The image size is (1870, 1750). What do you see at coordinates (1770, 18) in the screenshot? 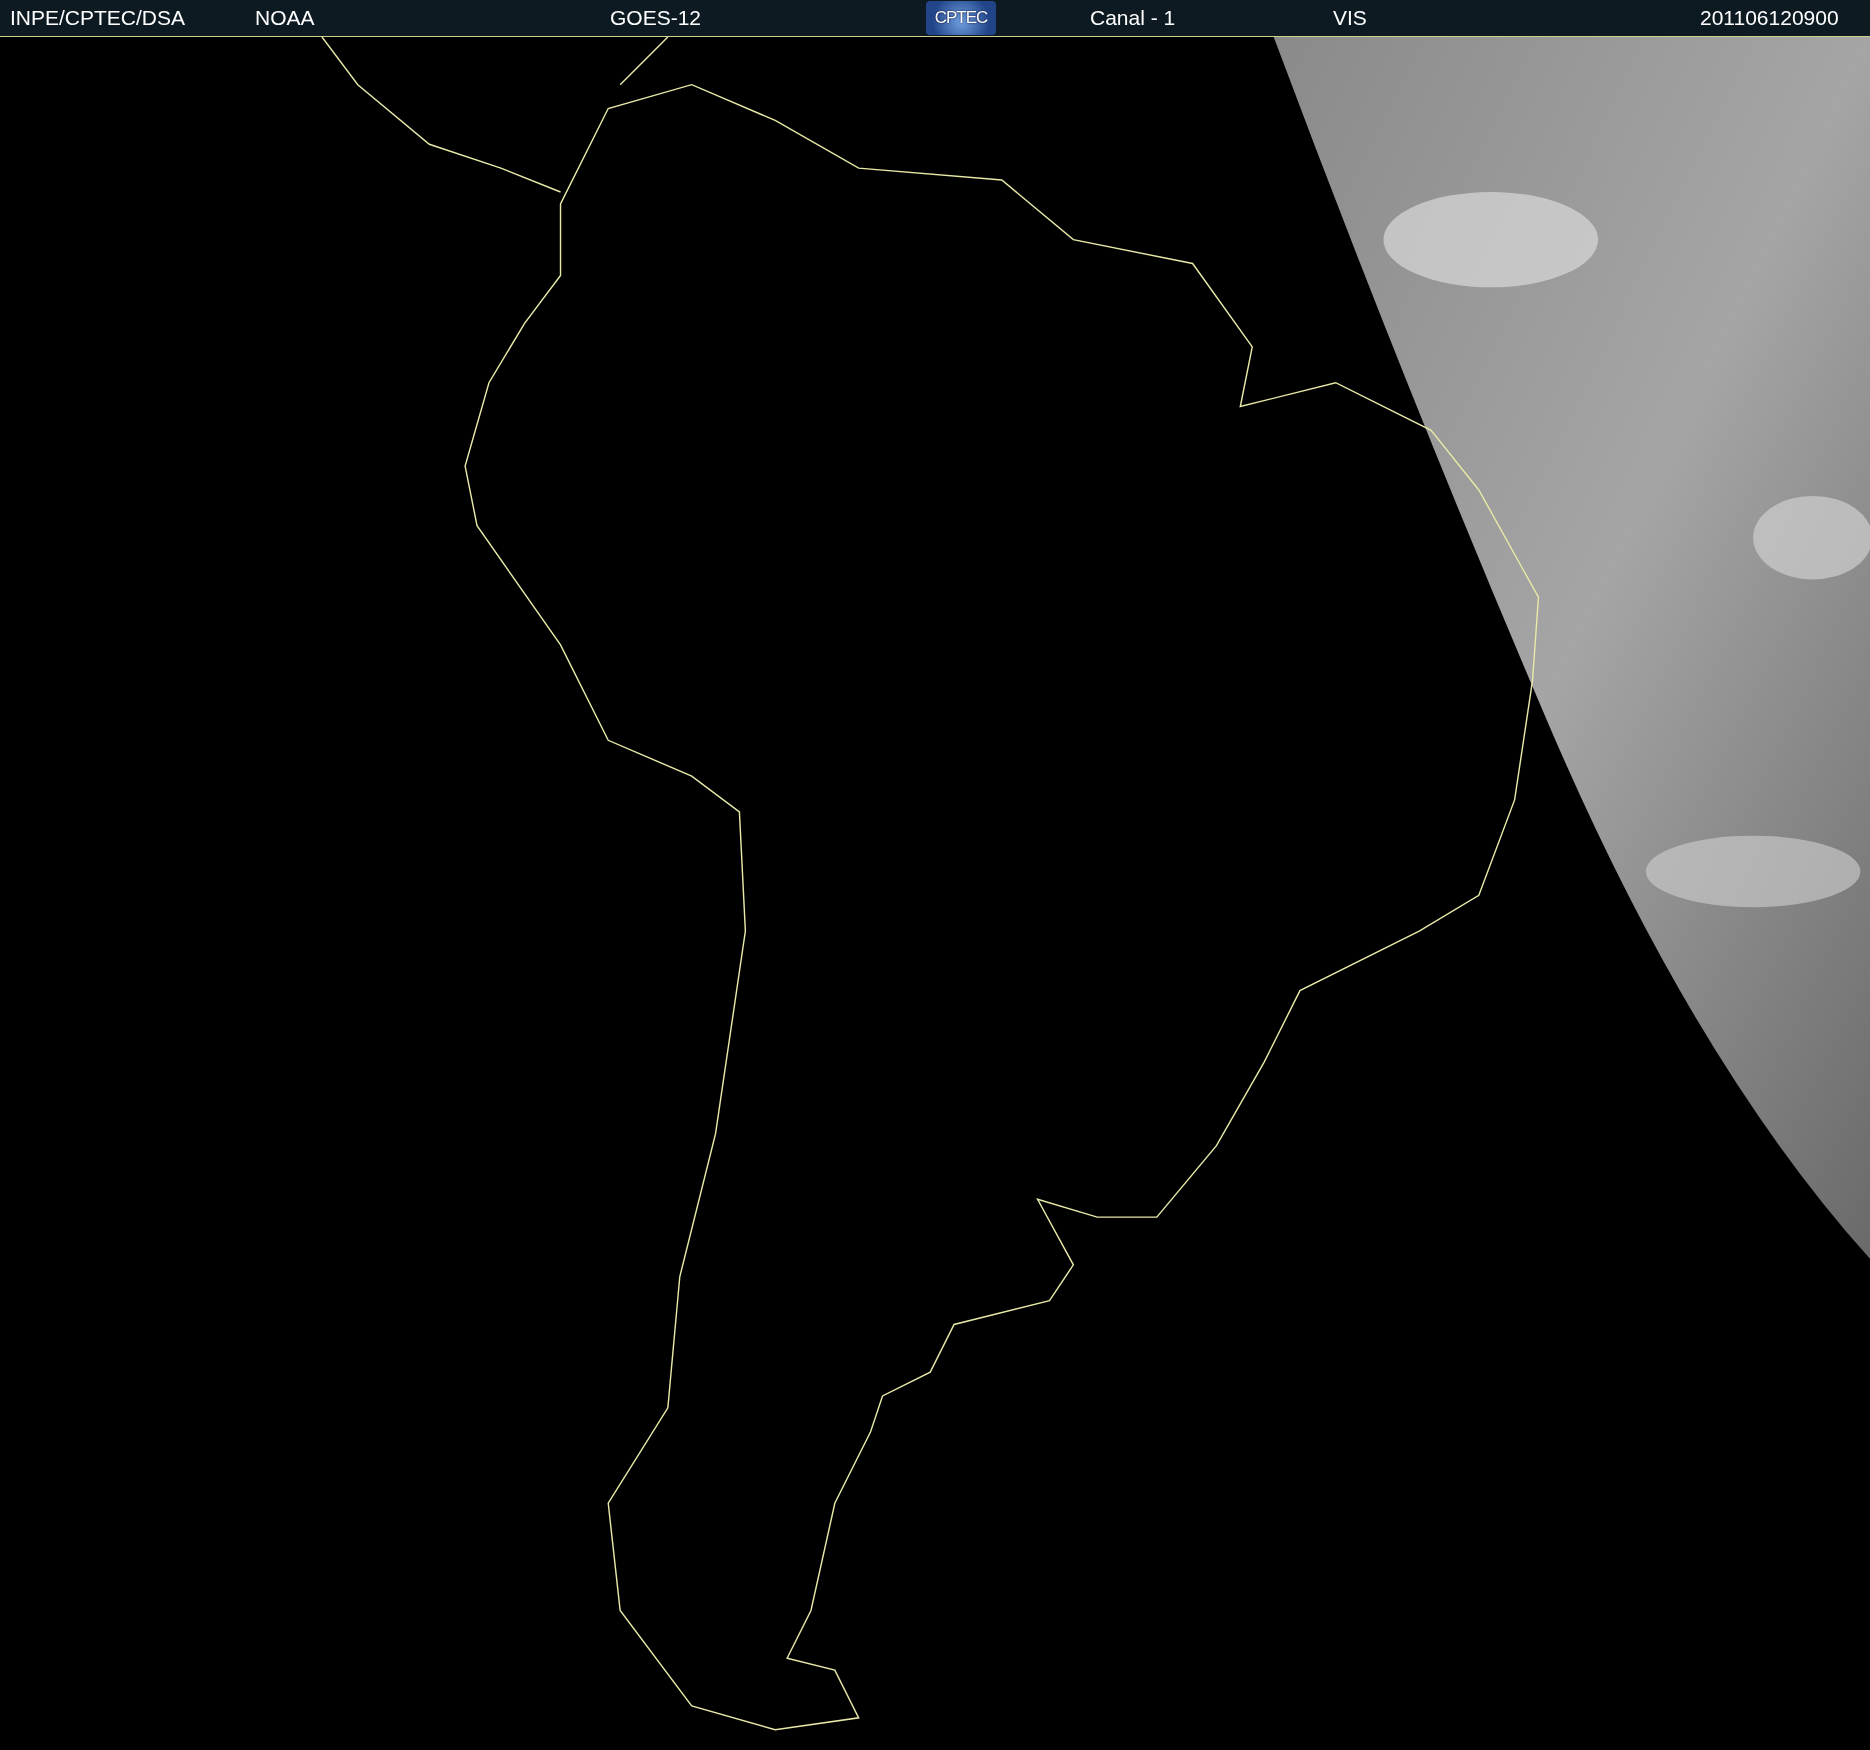
I see `header-label: 201106120900` at bounding box center [1770, 18].